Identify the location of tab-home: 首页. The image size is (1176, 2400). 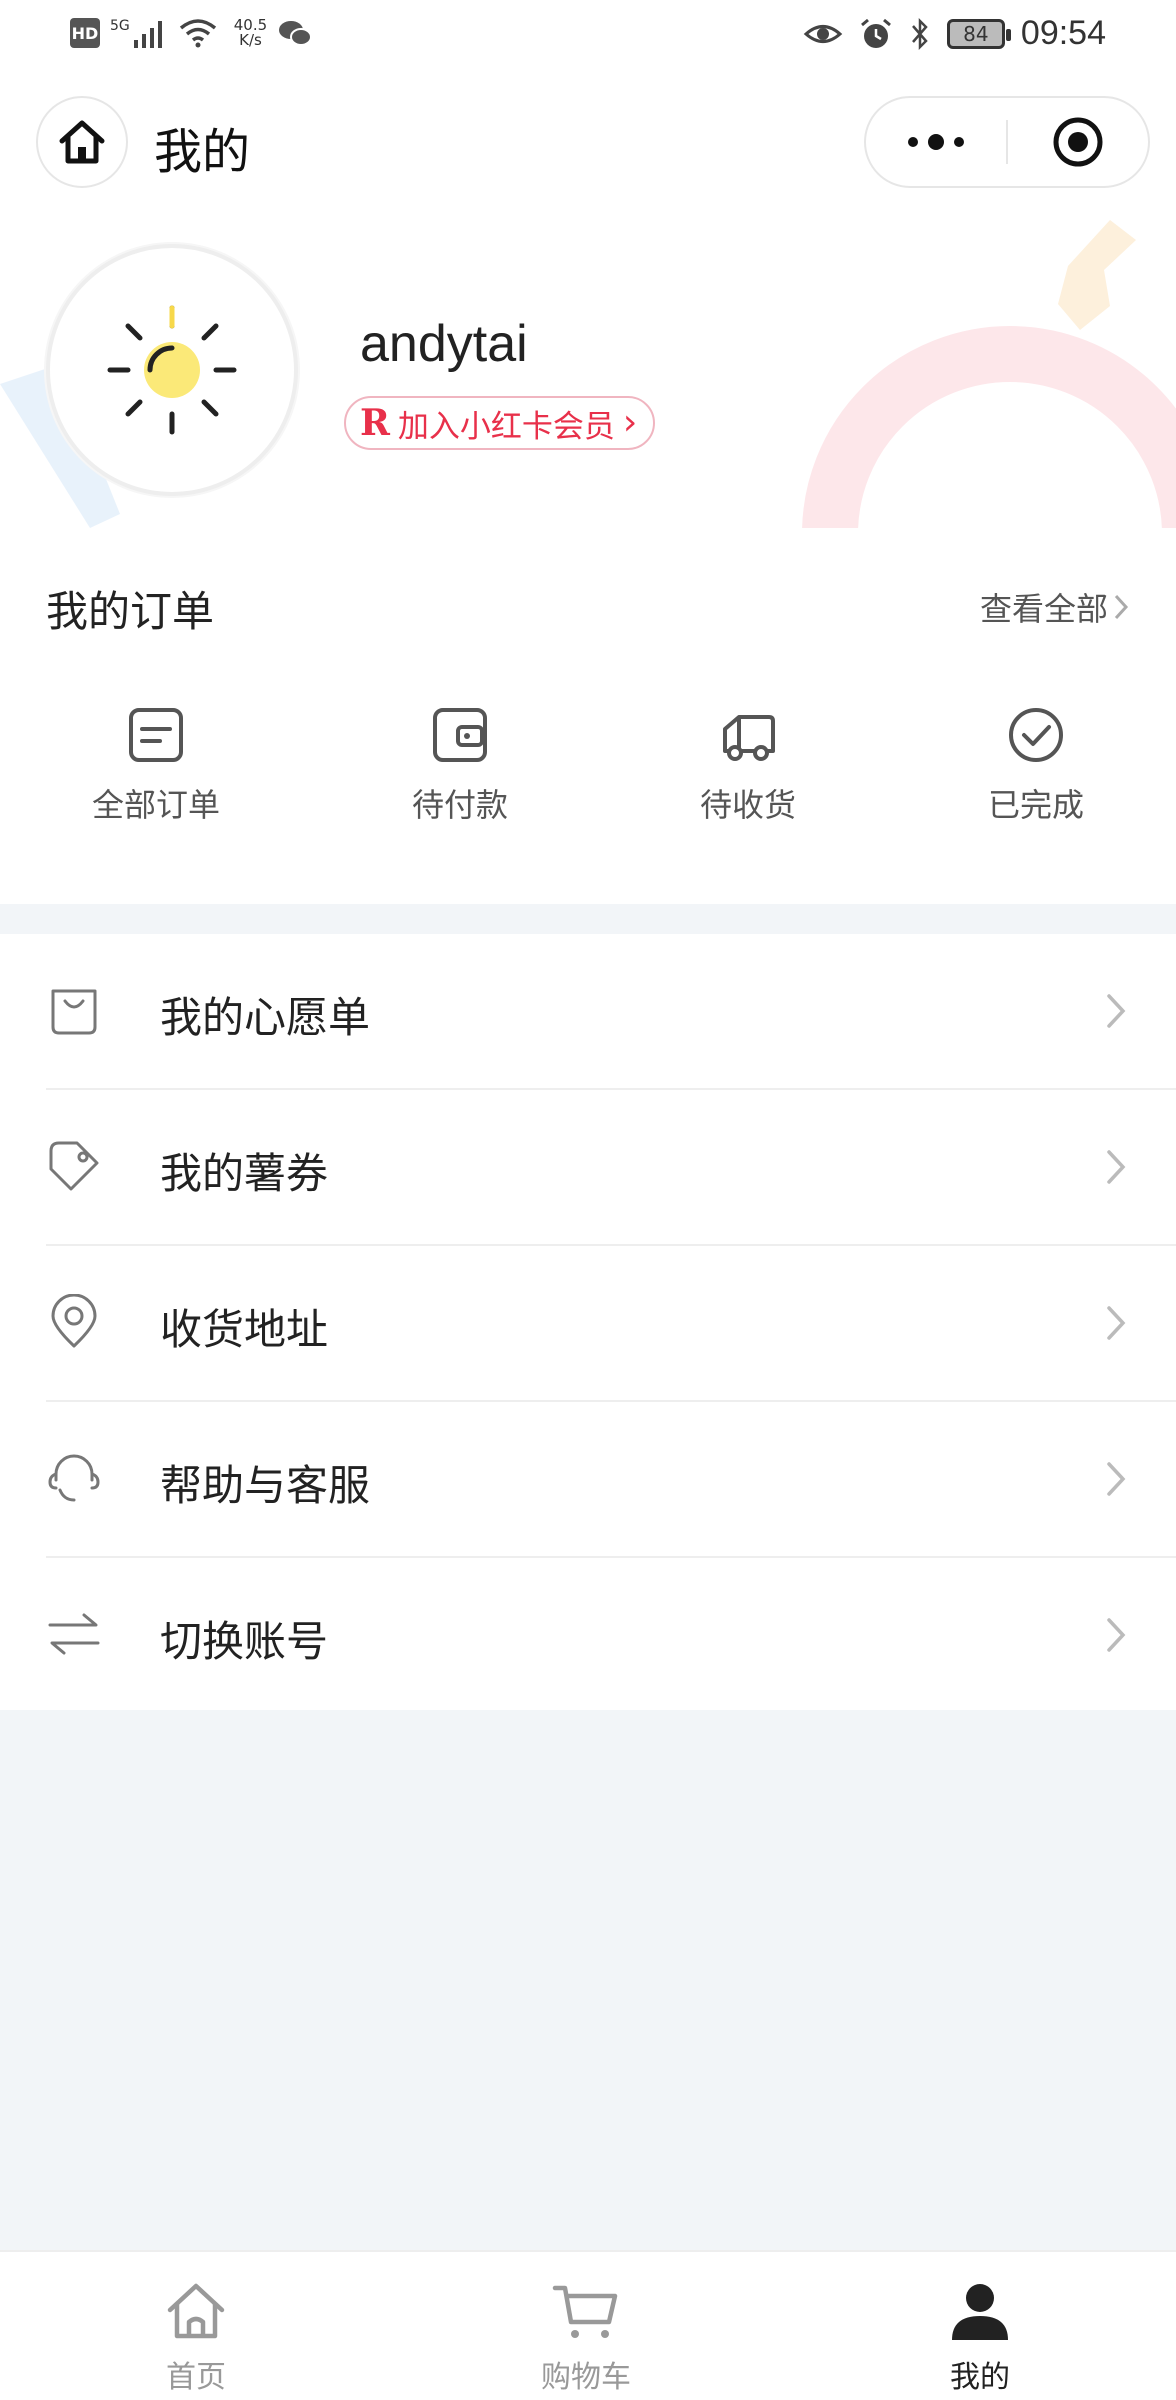
(196, 2336).